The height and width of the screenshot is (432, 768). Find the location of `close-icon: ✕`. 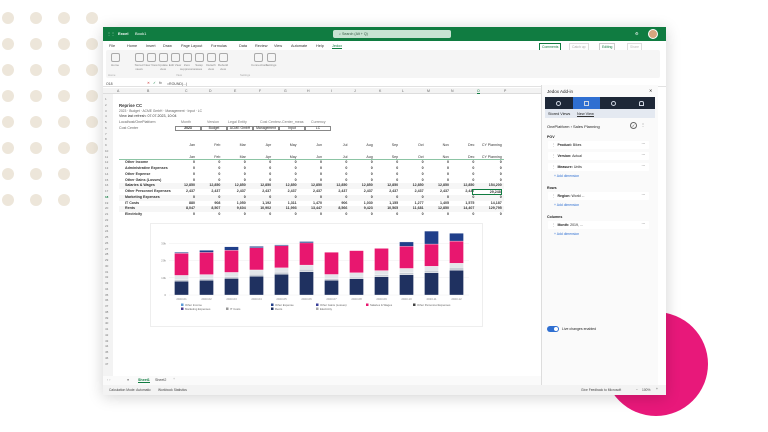

close-icon: ✕ is located at coordinates (650, 90).